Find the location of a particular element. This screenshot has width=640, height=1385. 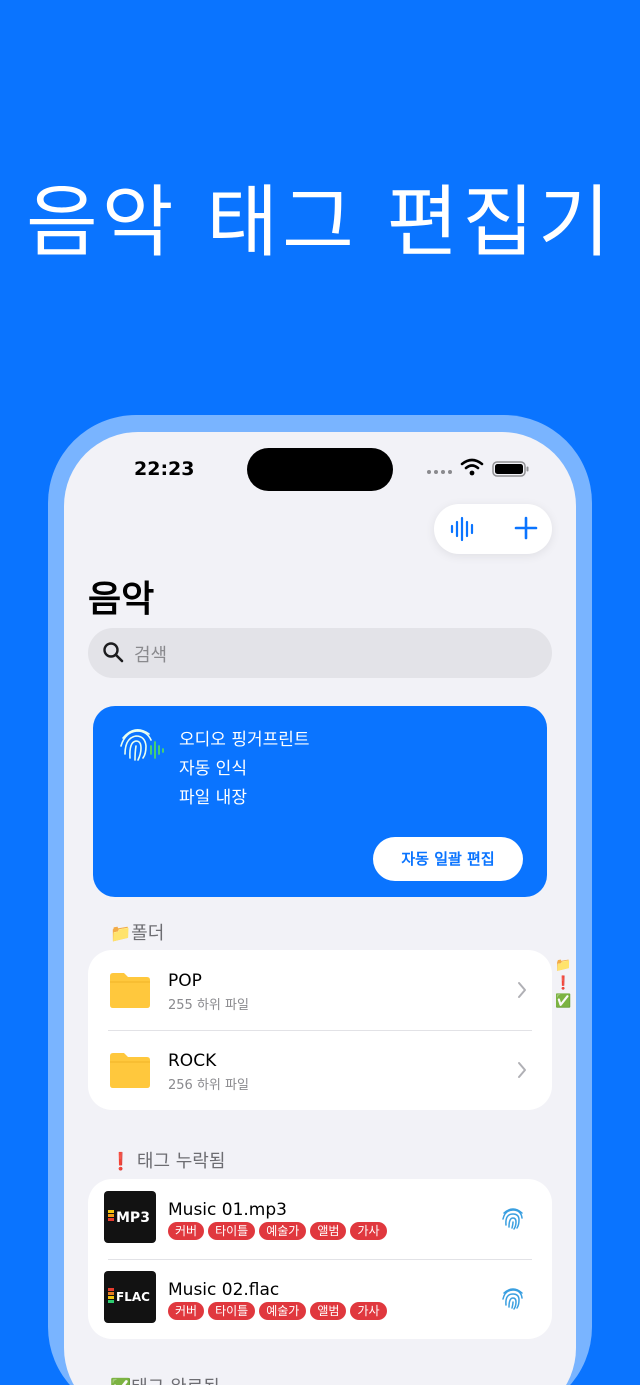

section-header-missing-tags: ❗ 태그 누락됨 is located at coordinates (167, 1160).